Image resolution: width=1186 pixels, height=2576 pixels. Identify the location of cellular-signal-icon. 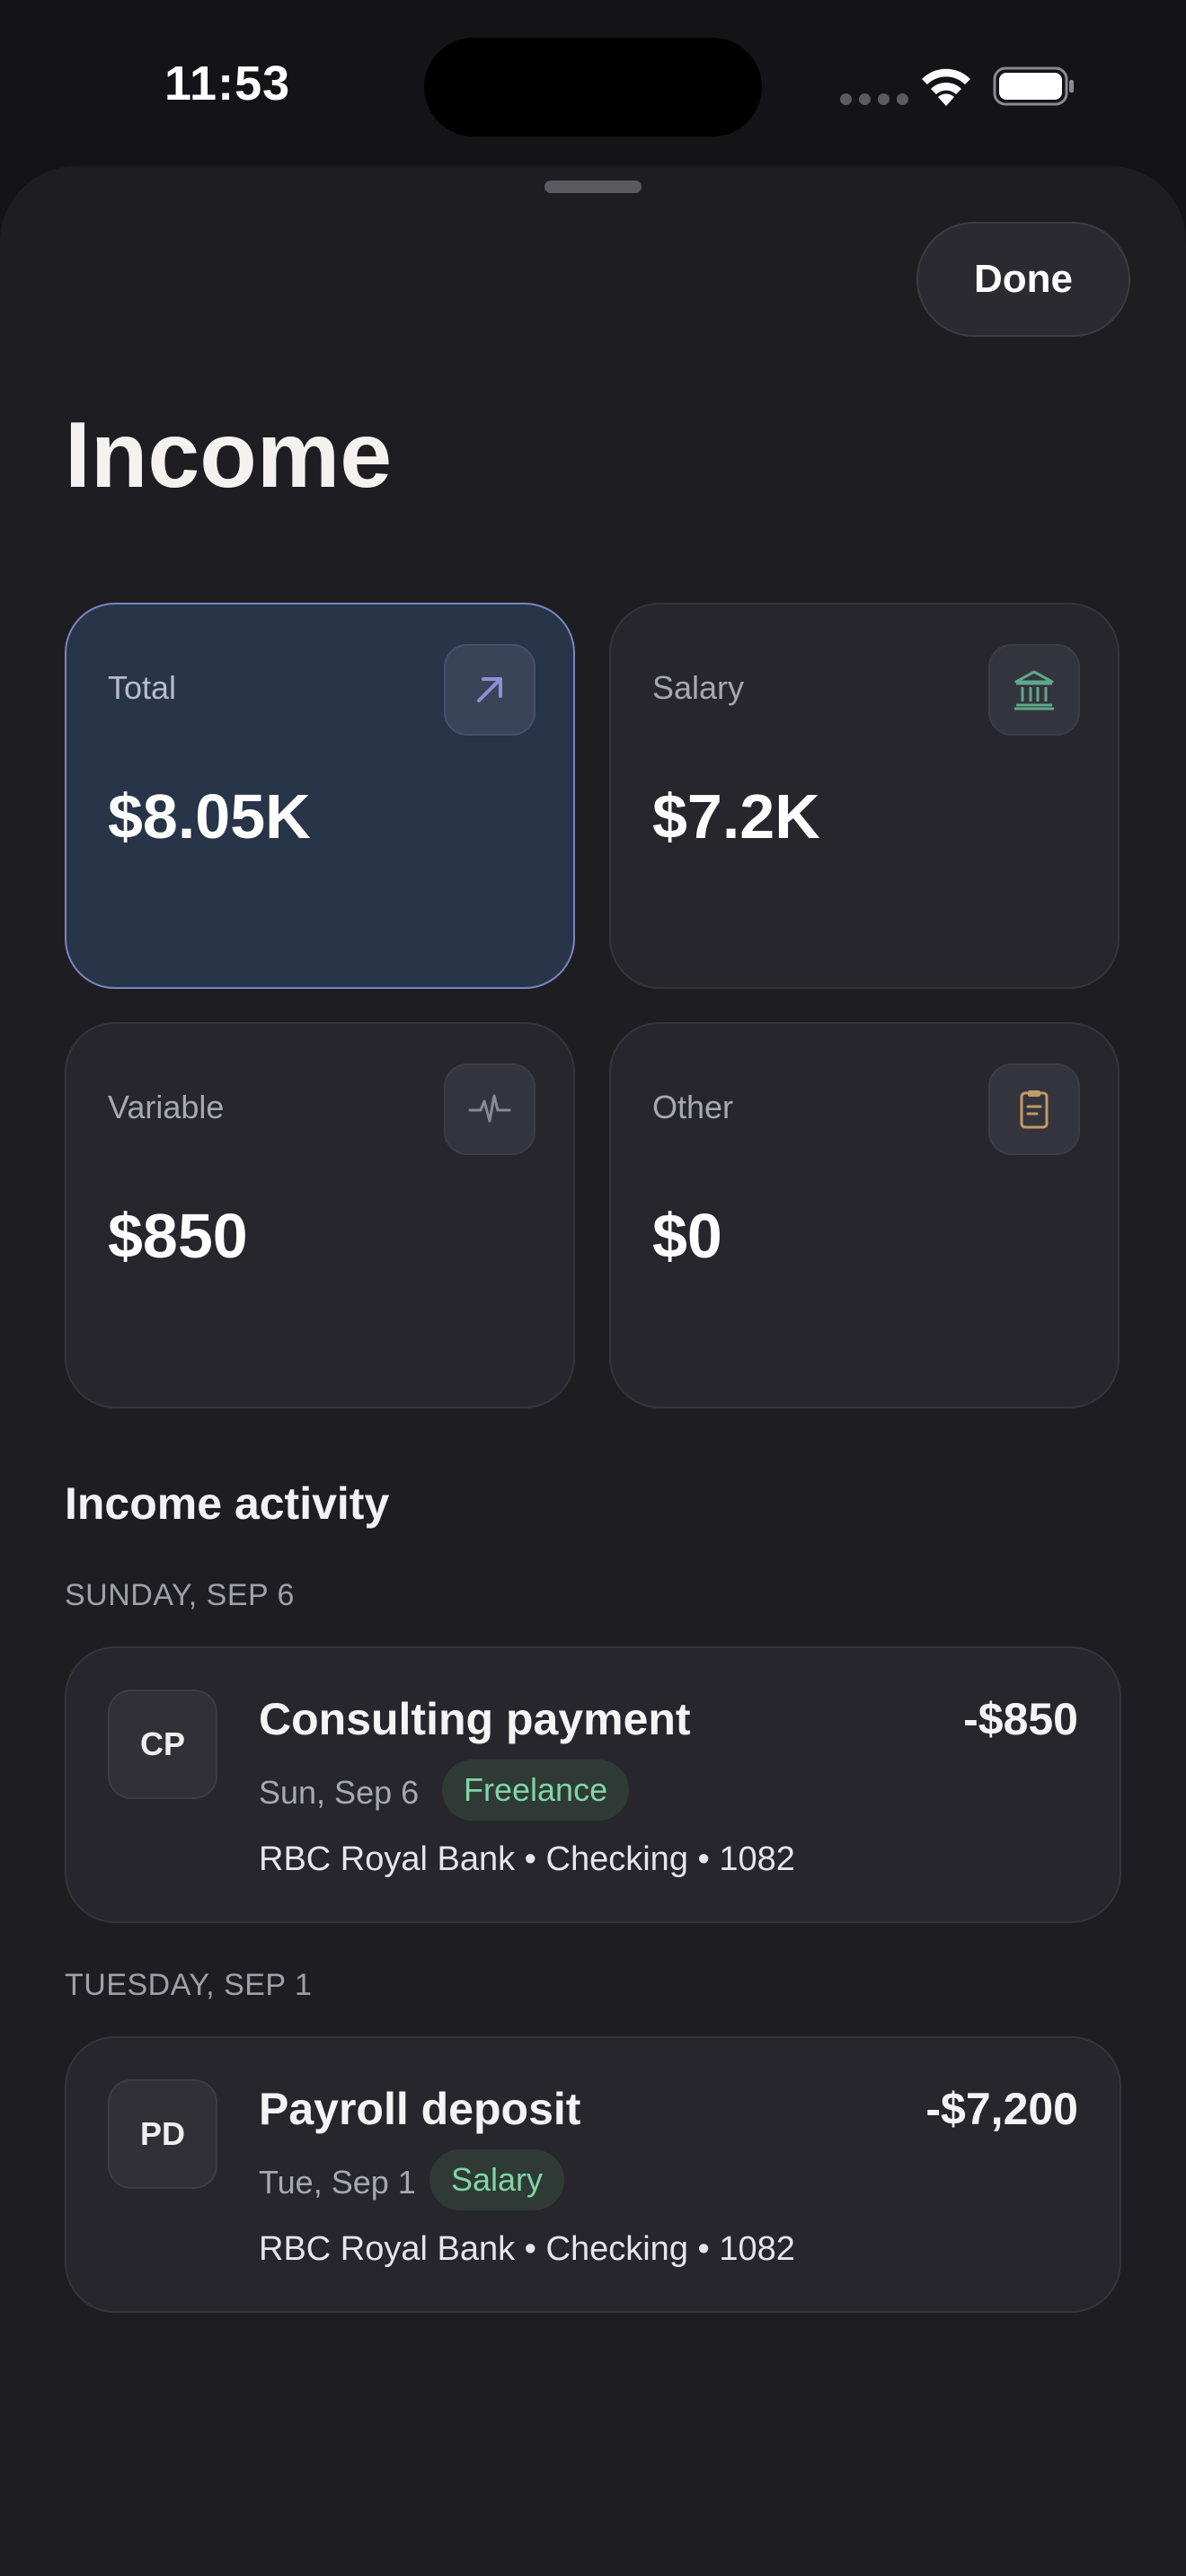
(874, 99).